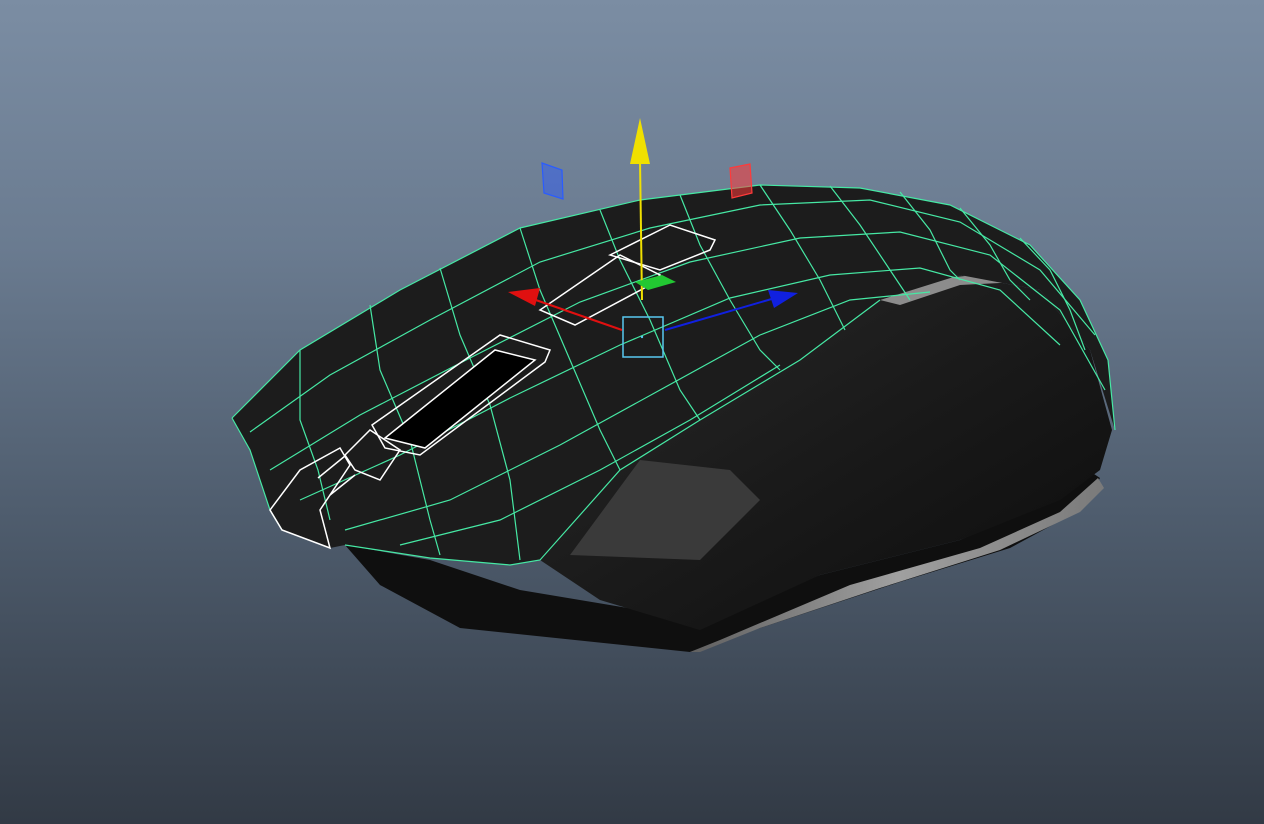  I want to click on xy-plane-handle, so click(552, 181).